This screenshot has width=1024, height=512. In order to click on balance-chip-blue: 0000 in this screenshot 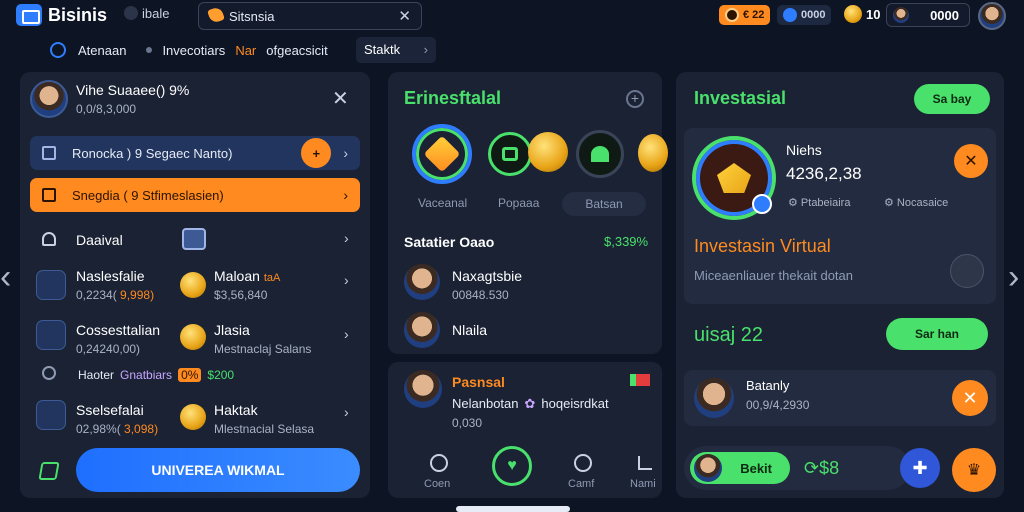, I will do `click(804, 15)`.